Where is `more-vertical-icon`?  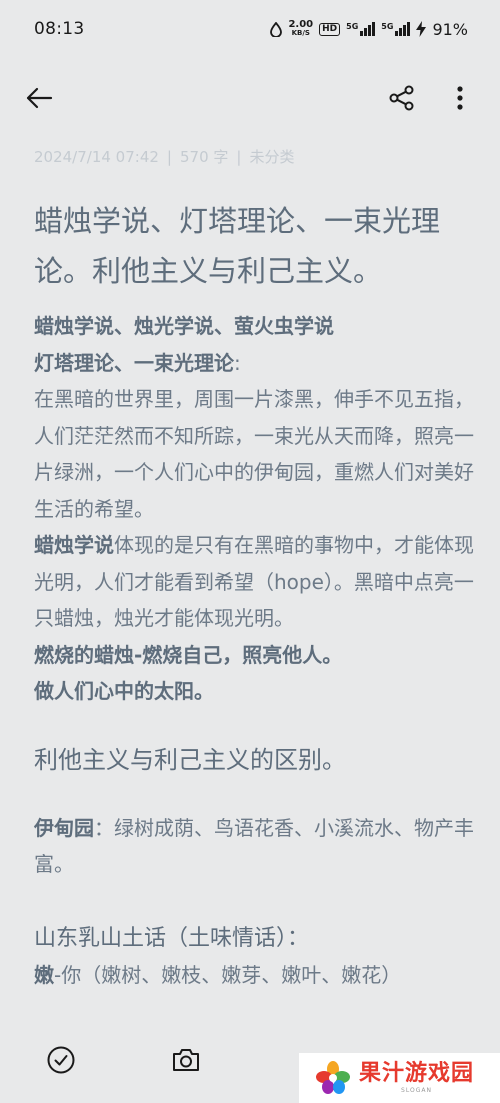
more-vertical-icon is located at coordinates (460, 98).